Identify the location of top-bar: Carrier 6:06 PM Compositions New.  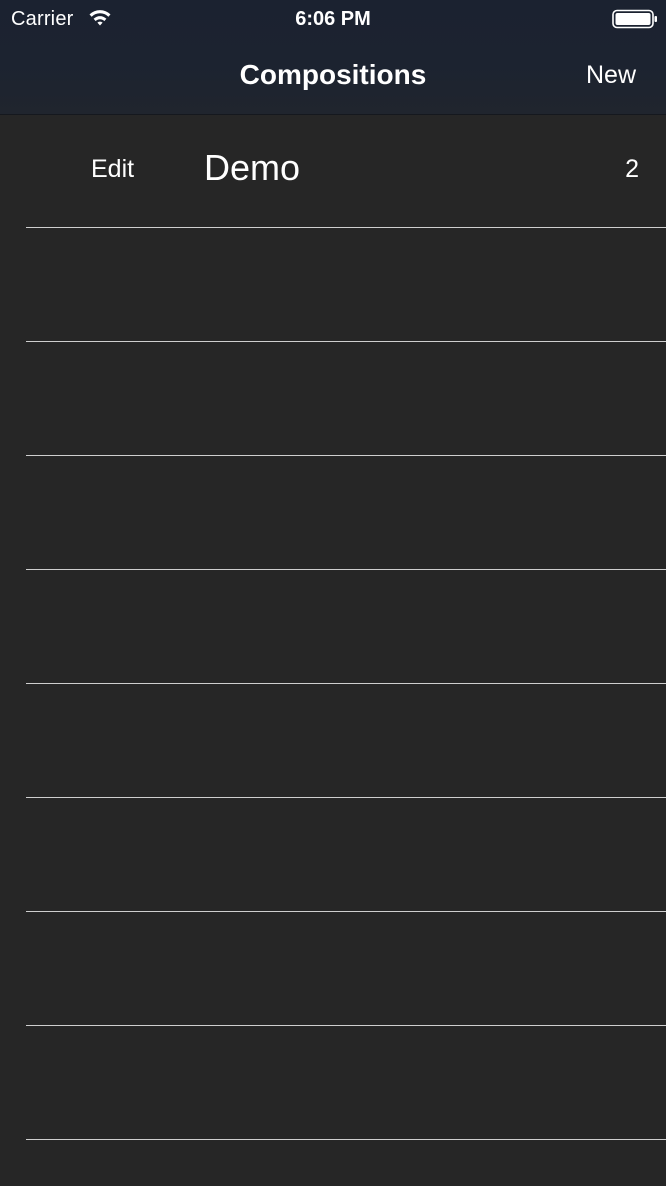
(333, 57).